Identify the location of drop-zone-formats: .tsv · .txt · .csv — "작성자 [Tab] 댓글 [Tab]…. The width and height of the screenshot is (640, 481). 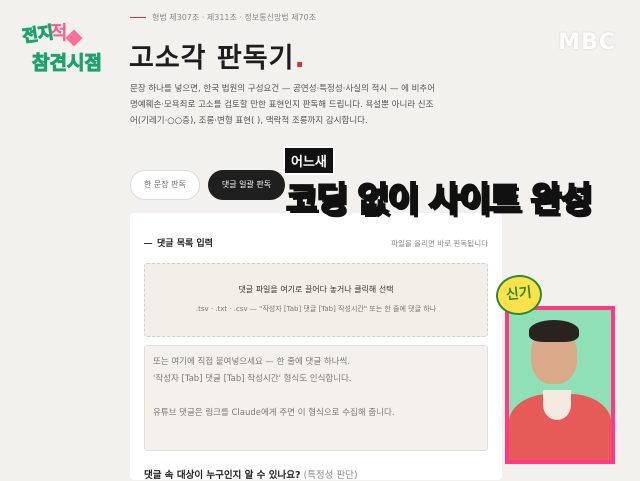
(316, 309).